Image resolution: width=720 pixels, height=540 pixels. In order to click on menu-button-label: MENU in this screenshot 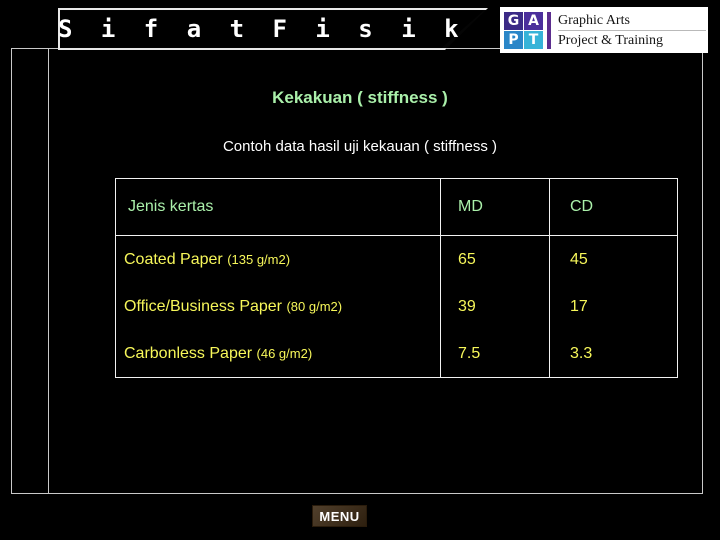, I will do `click(339, 516)`.